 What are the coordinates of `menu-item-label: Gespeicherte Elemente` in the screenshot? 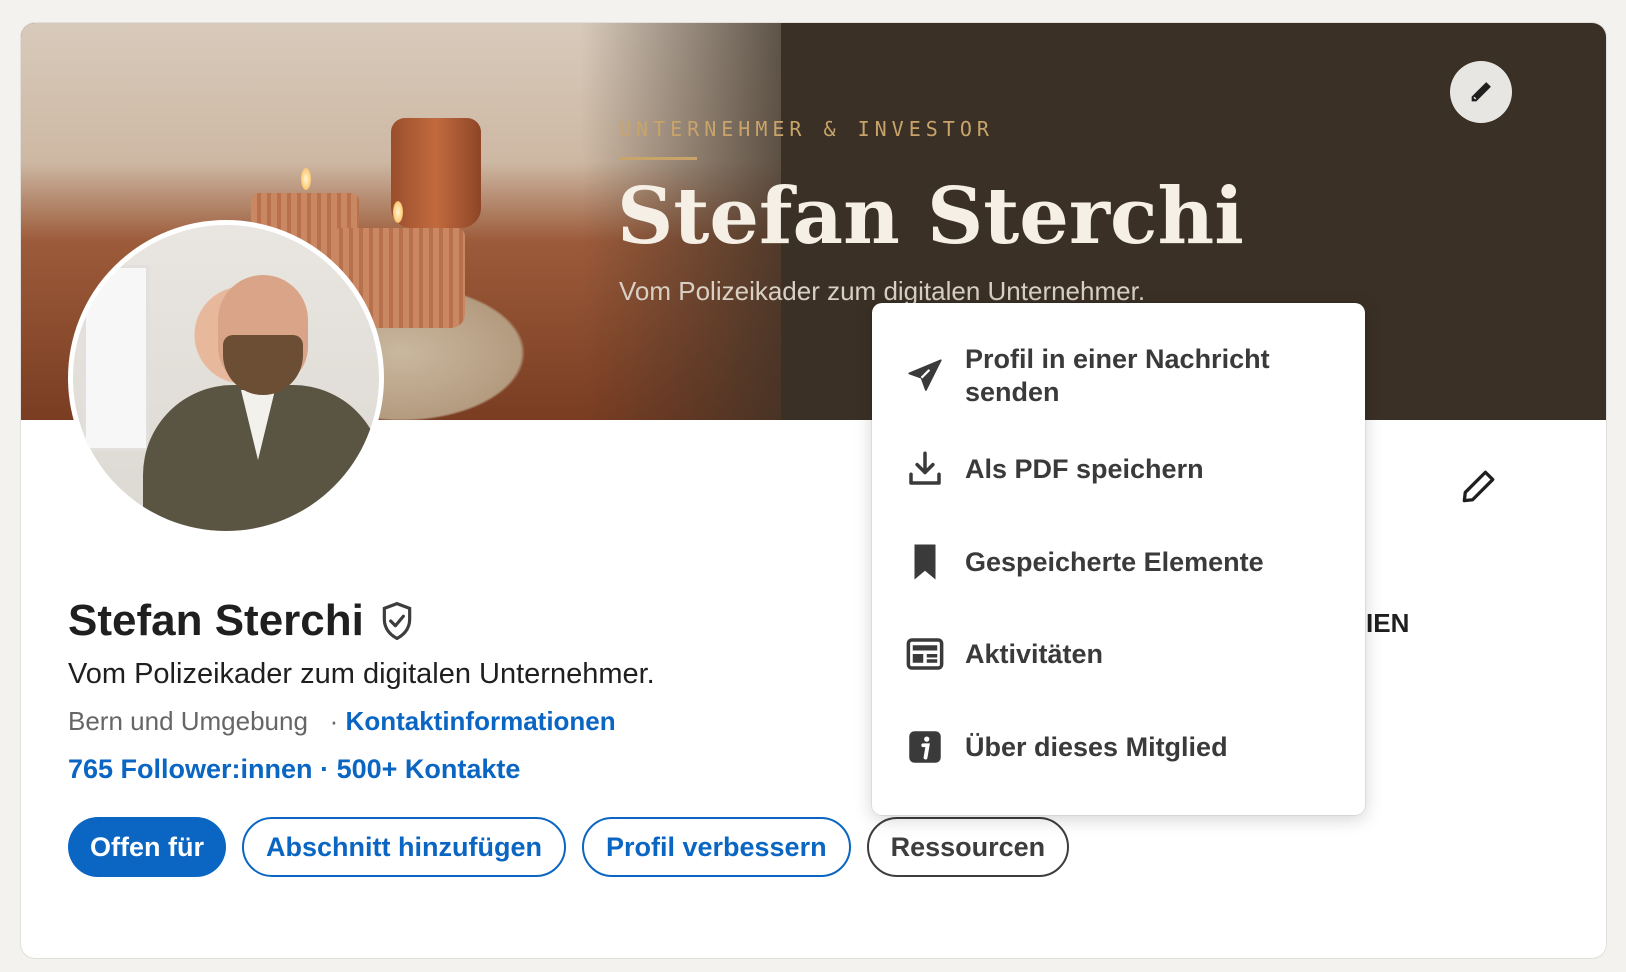 It's located at (1114, 561).